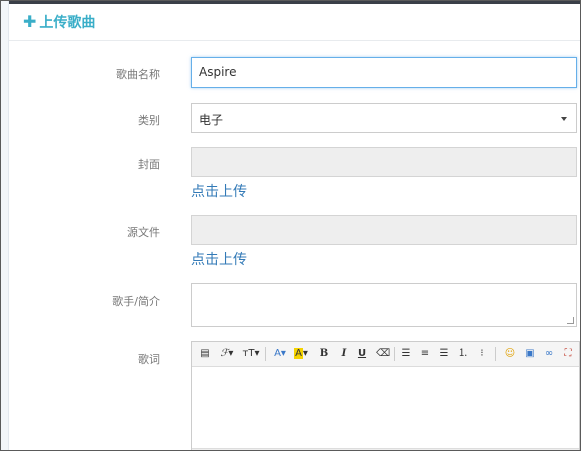 The width and height of the screenshot is (581, 451). I want to click on eraser-icon: ⌫, so click(383, 354).